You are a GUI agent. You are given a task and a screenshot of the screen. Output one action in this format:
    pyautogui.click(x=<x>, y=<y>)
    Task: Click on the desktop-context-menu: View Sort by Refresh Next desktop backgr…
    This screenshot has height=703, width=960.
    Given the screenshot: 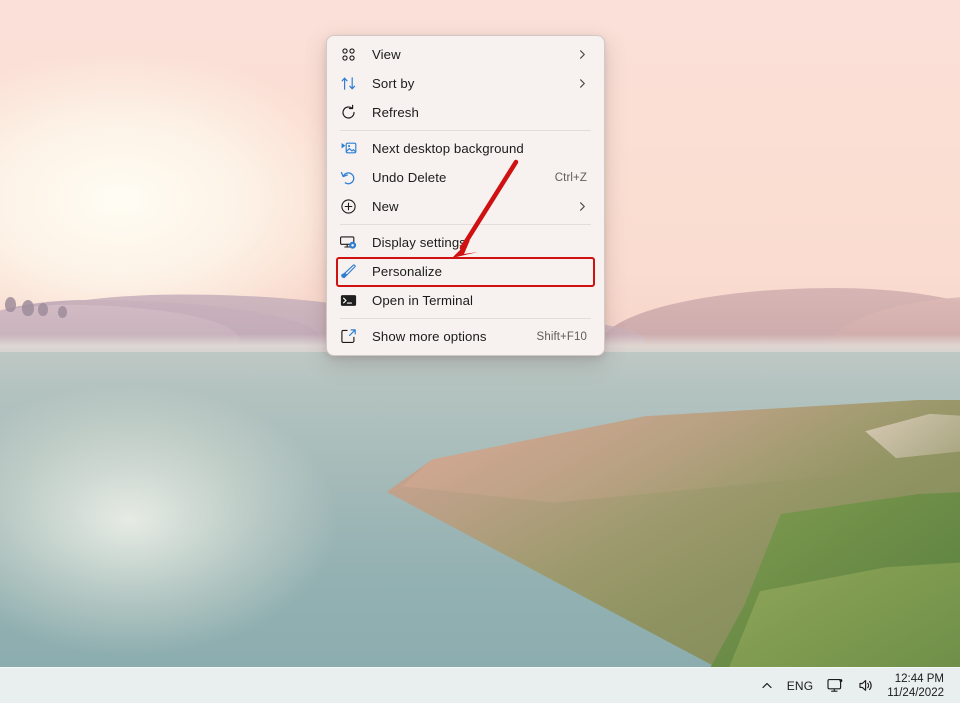 What is the action you would take?
    pyautogui.click(x=465, y=195)
    